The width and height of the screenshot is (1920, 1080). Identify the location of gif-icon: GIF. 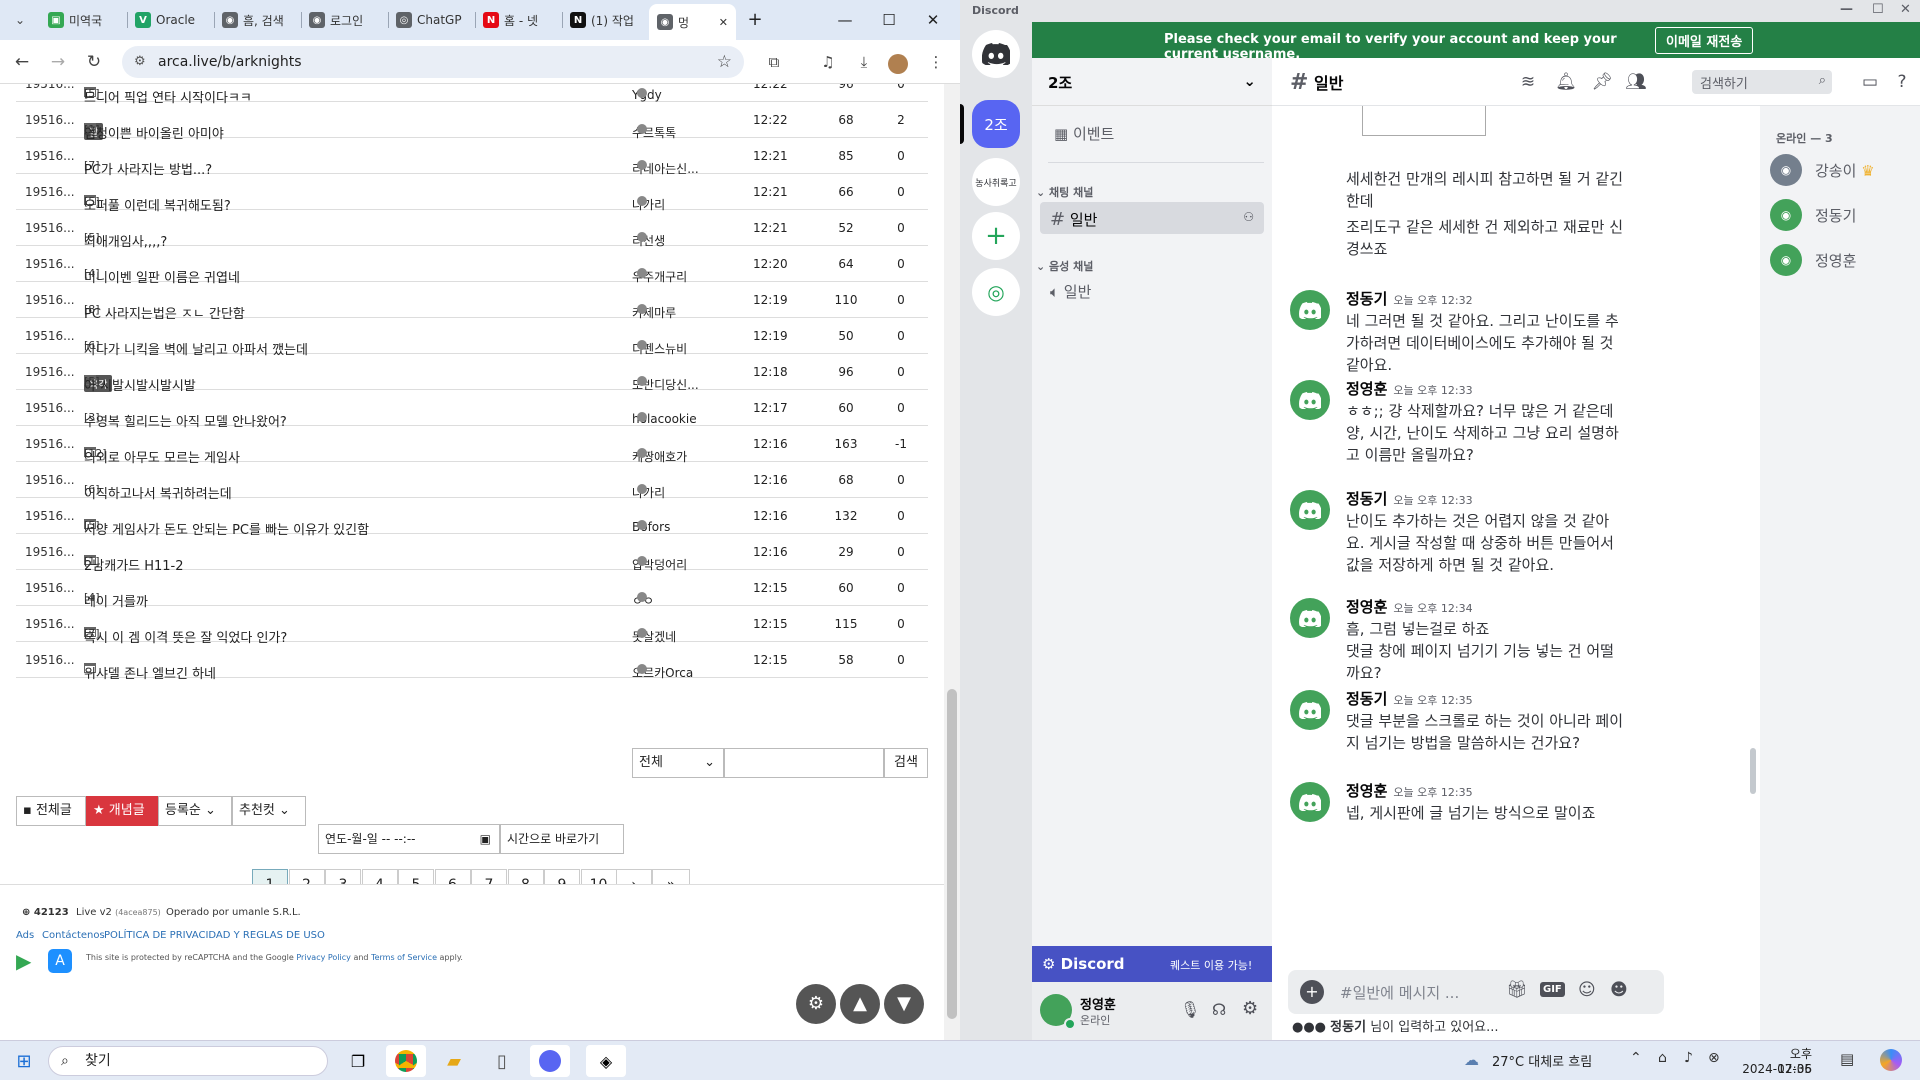
(1552, 989).